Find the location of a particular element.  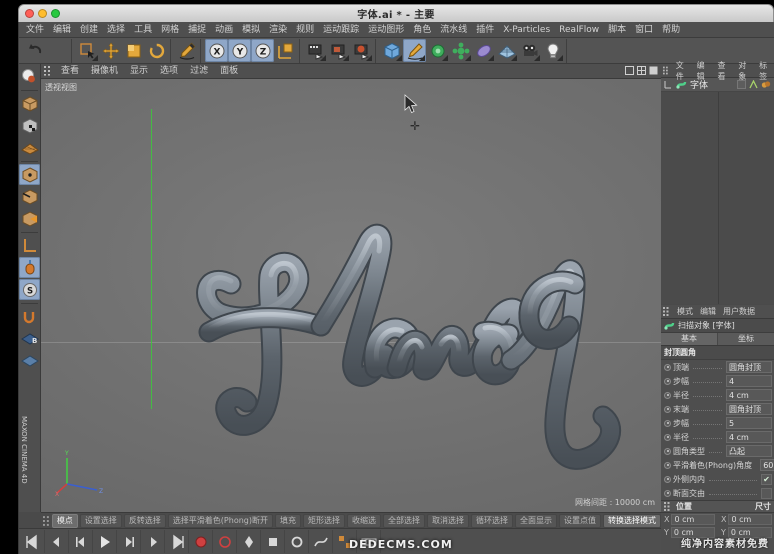

light-button is located at coordinates (552, 50).